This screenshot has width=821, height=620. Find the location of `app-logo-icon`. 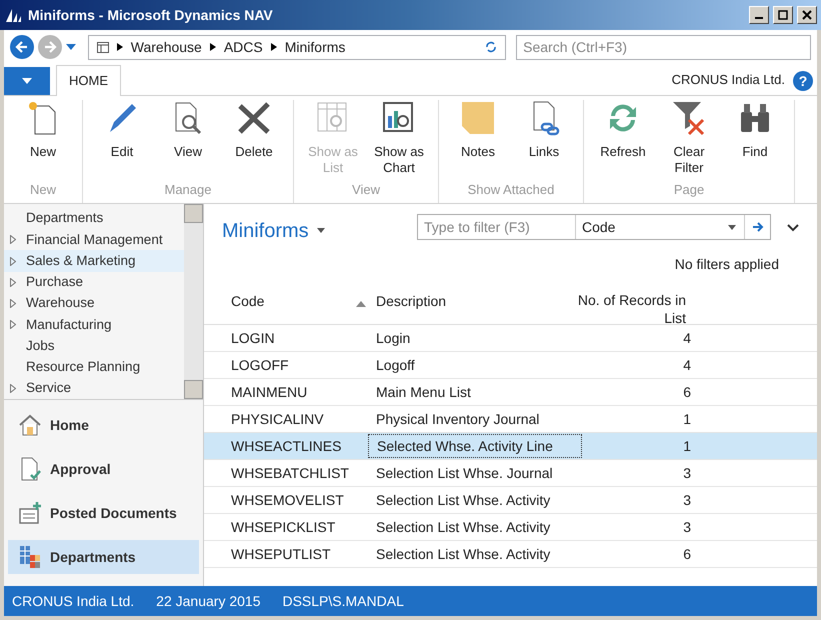

app-logo-icon is located at coordinates (14, 15).